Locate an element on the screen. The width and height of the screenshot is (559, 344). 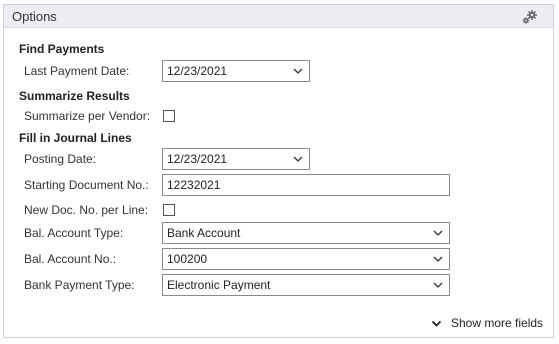
bank-payment-type-value: Electronic Payment is located at coordinates (219, 285).